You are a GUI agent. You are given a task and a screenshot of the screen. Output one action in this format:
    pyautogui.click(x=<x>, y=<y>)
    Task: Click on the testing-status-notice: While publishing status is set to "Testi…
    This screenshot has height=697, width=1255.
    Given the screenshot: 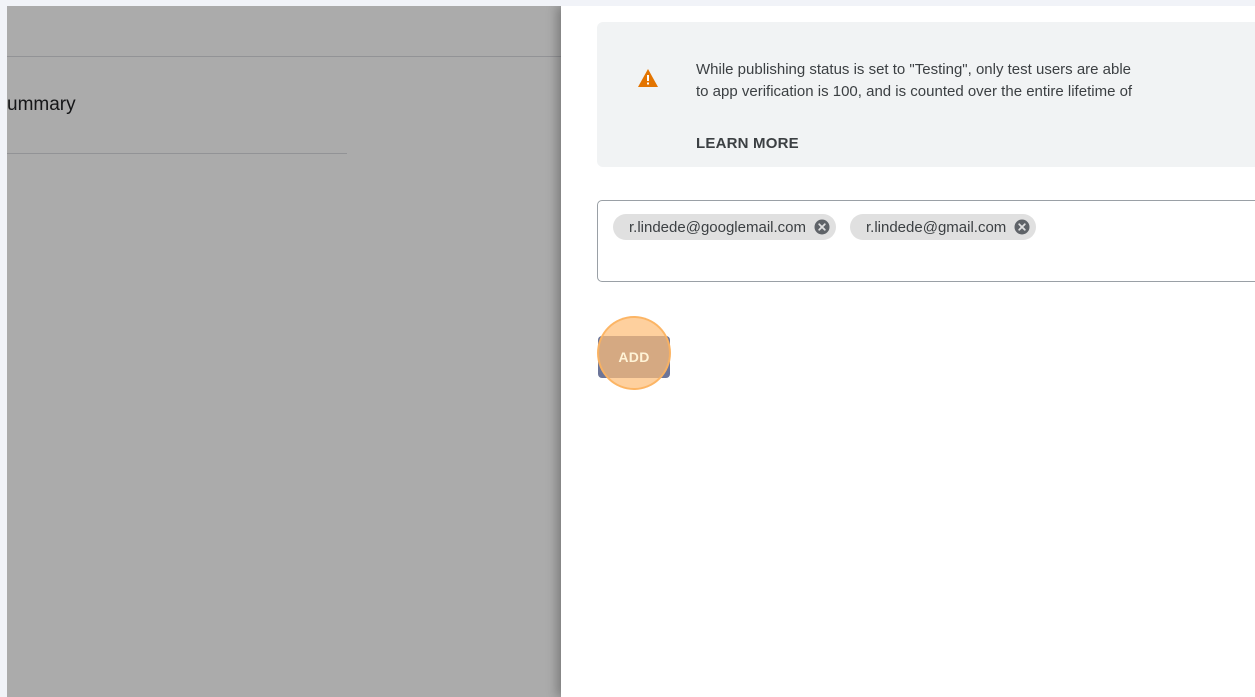 What is the action you would take?
    pyautogui.click(x=926, y=94)
    